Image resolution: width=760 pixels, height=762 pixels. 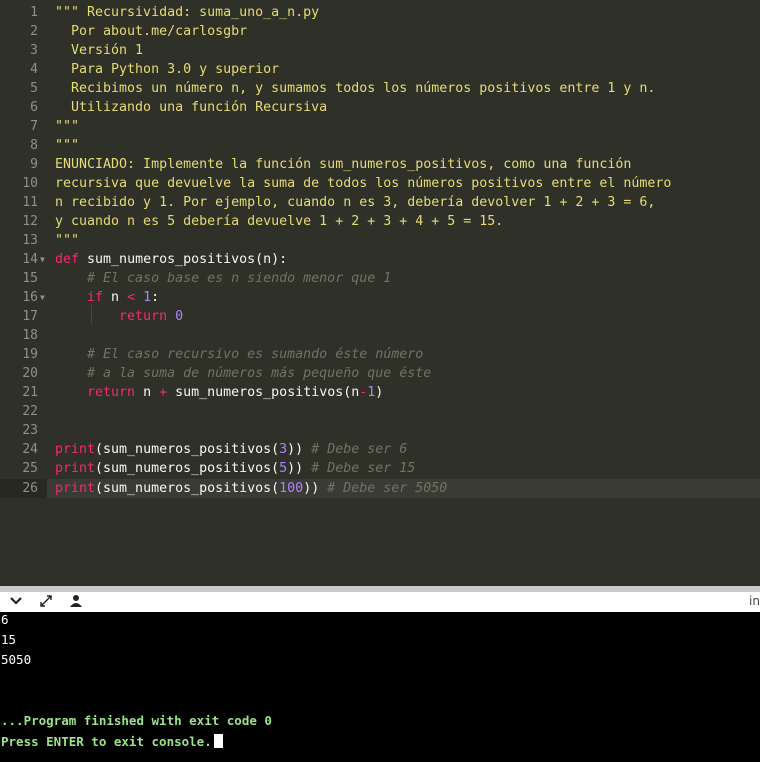 What do you see at coordinates (76, 603) in the screenshot?
I see `user-icon` at bounding box center [76, 603].